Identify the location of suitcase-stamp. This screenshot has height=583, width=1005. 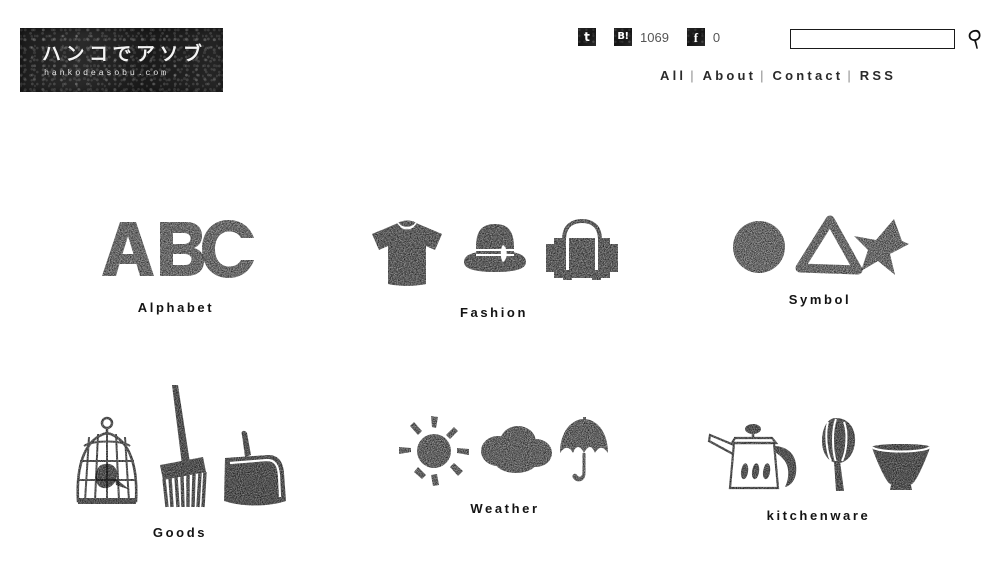
(582, 249).